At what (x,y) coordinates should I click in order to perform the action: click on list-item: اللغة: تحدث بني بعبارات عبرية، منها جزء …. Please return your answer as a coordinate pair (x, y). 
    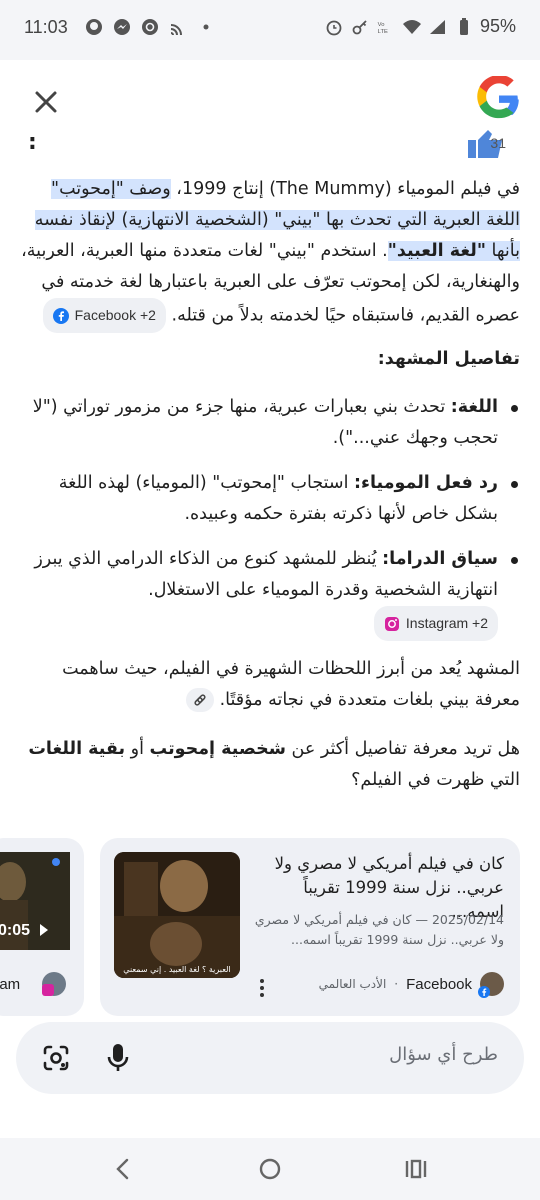
    Looking at the image, I should click on (270, 423).